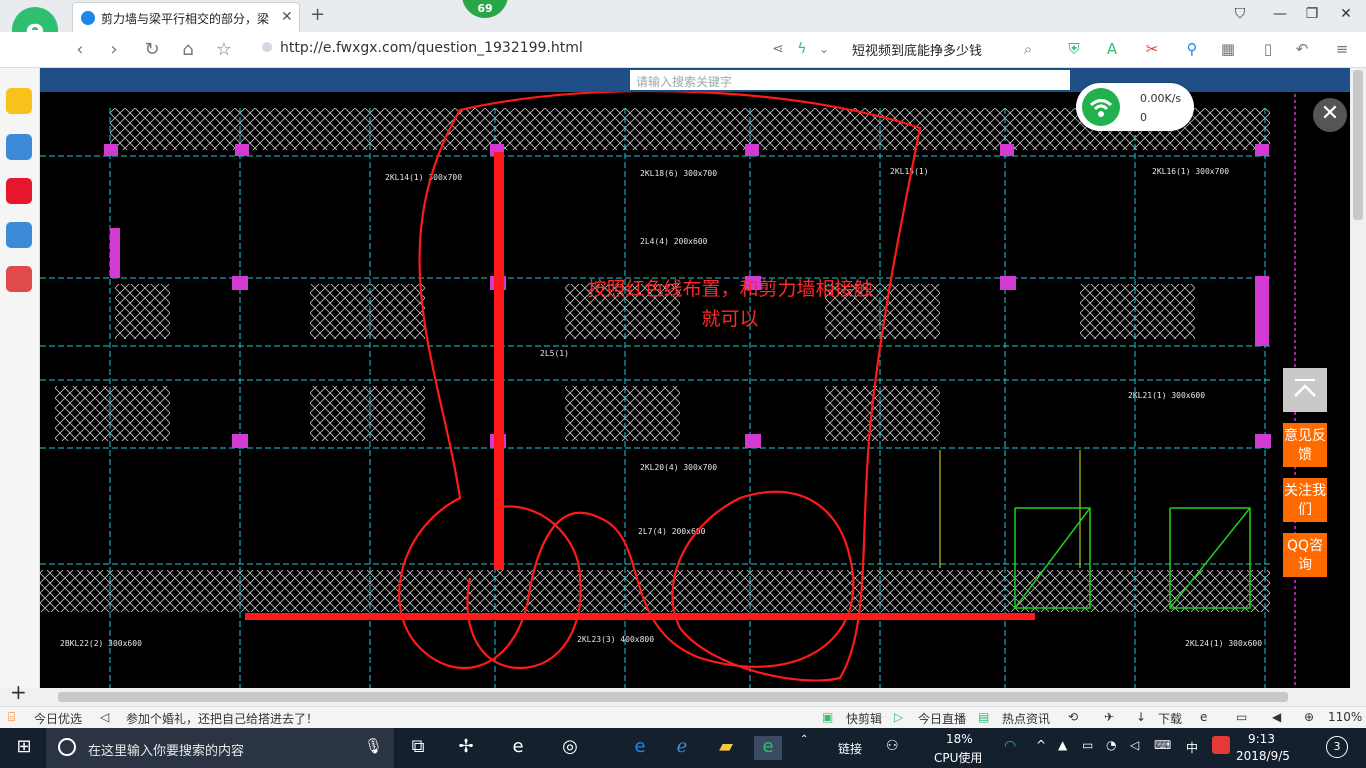 The width and height of the screenshot is (1366, 768). I want to click on forward-icon: ›, so click(114, 49).